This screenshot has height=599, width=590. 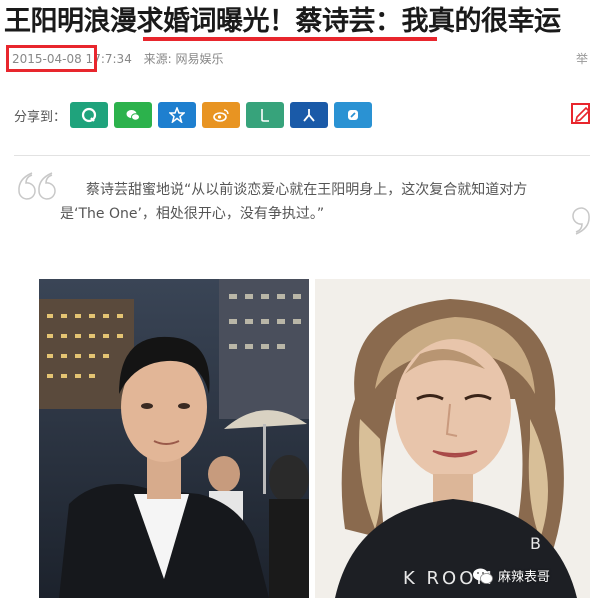 I want to click on renren-icon, so click(x=309, y=115).